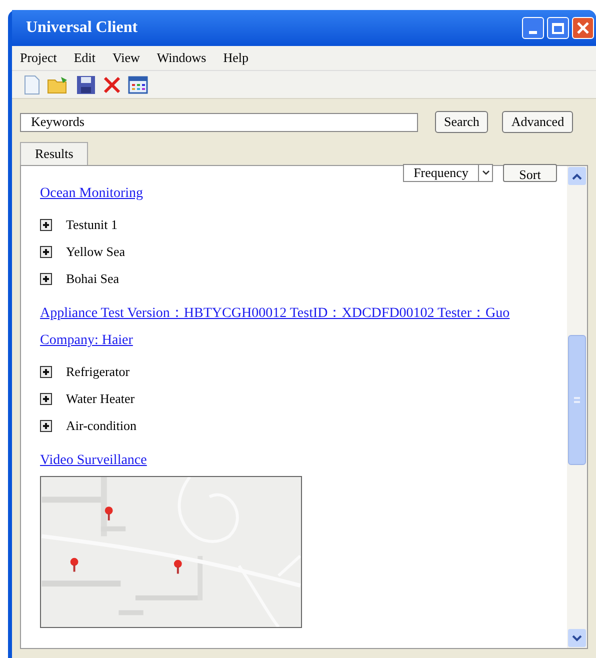  I want to click on tree-item: Yellow Sea, so click(95, 252).